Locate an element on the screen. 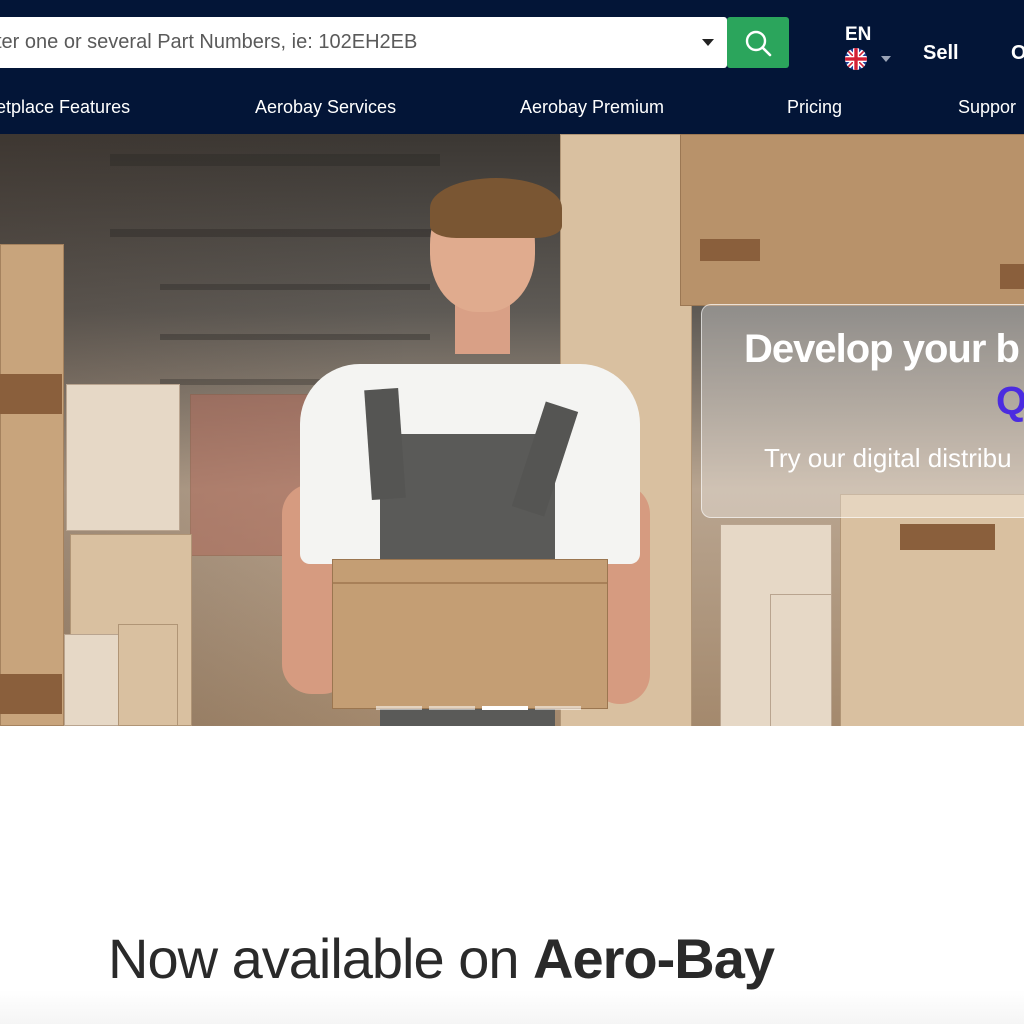  nav-marketplace-features: etplace Features is located at coordinates (65, 107).